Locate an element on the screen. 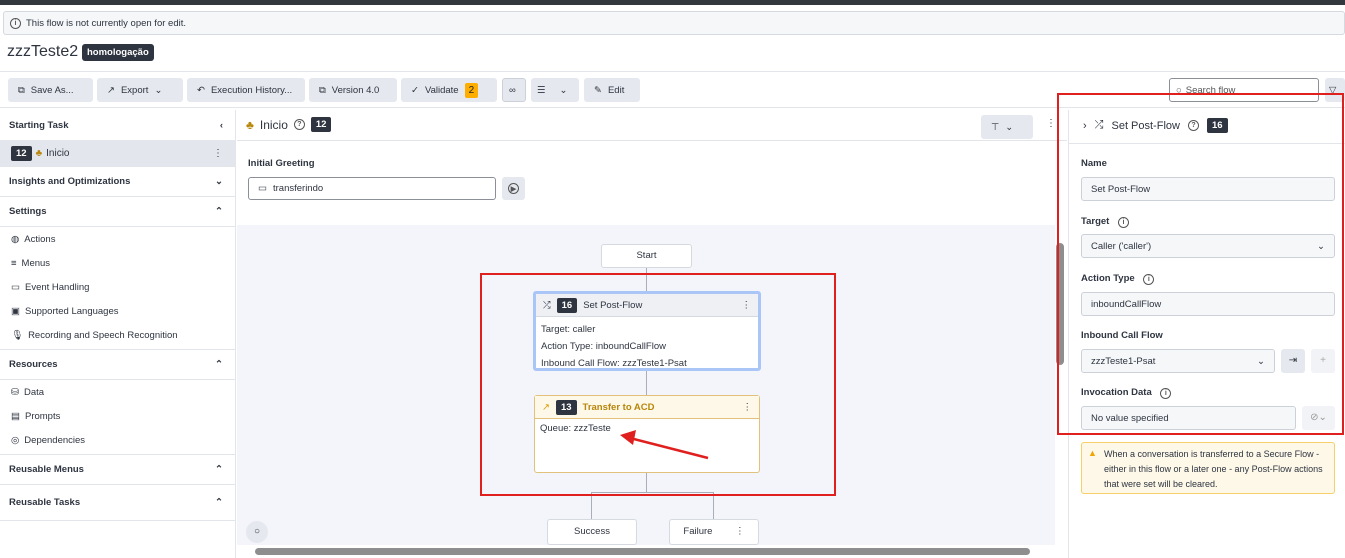 The image size is (1345, 558). task-item-inicio: 12 ♣ Inicio ⋮ is located at coordinates (117, 153).